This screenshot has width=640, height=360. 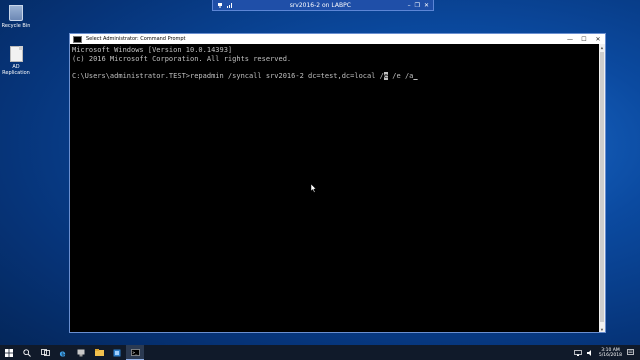 I want to click on folder-icon, so click(x=99, y=352).